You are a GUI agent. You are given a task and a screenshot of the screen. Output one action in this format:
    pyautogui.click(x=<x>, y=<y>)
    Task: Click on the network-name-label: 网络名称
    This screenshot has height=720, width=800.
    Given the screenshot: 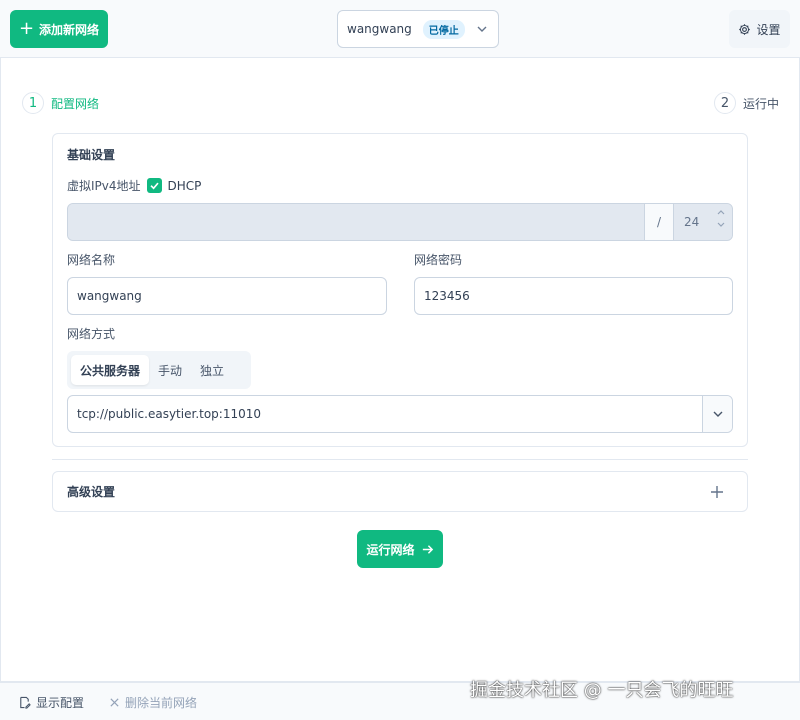 What is the action you would take?
    pyautogui.click(x=91, y=260)
    